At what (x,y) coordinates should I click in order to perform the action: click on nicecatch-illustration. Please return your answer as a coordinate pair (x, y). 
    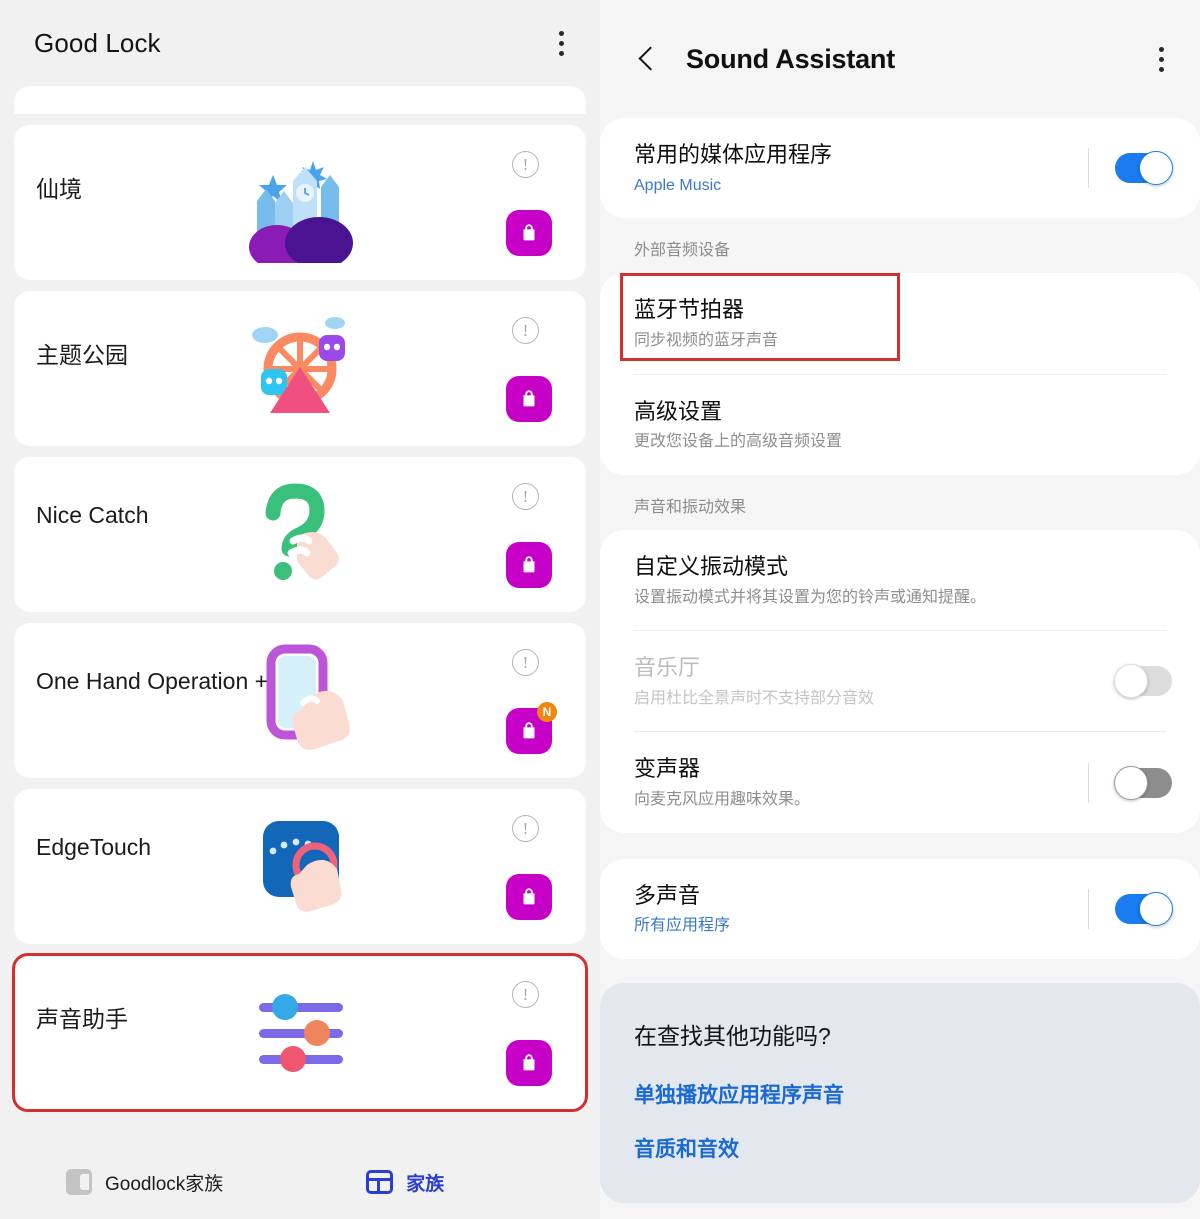
    Looking at the image, I should click on (302, 531).